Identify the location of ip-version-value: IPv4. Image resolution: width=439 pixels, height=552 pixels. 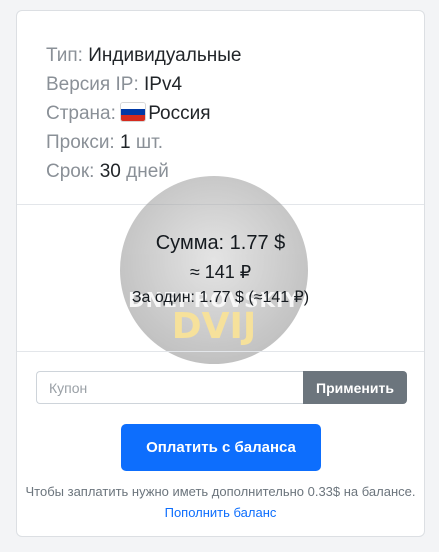
(163, 84).